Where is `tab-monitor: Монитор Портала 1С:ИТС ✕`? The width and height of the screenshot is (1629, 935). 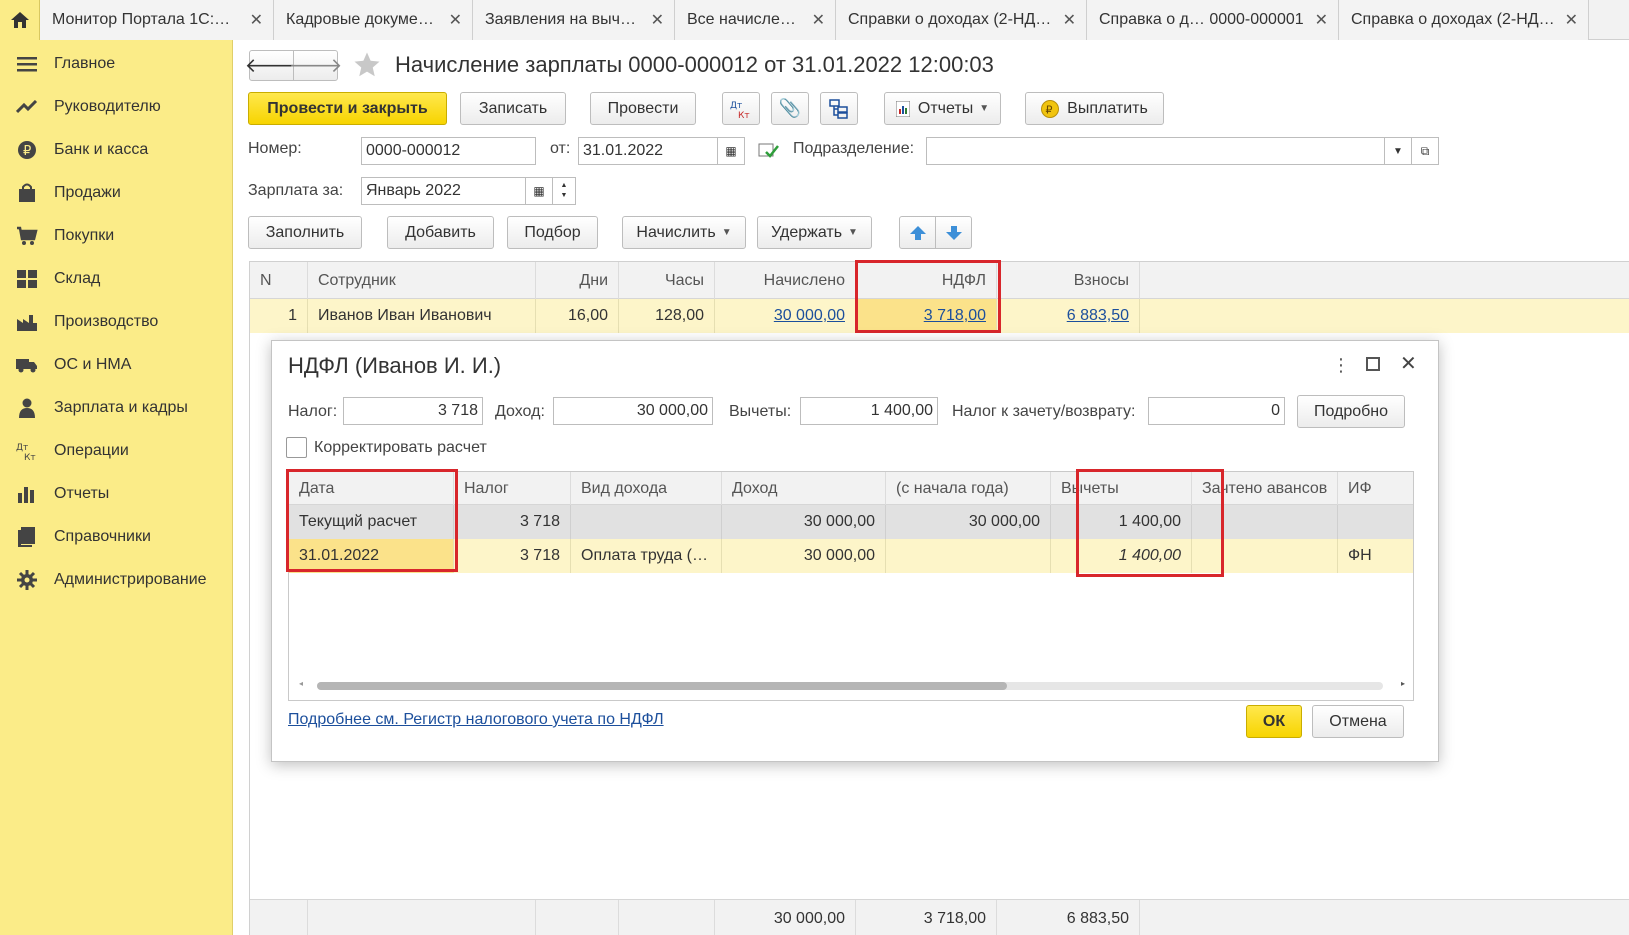
tab-monitor: Монитор Портала 1С:ИТС ✕ is located at coordinates (157, 20).